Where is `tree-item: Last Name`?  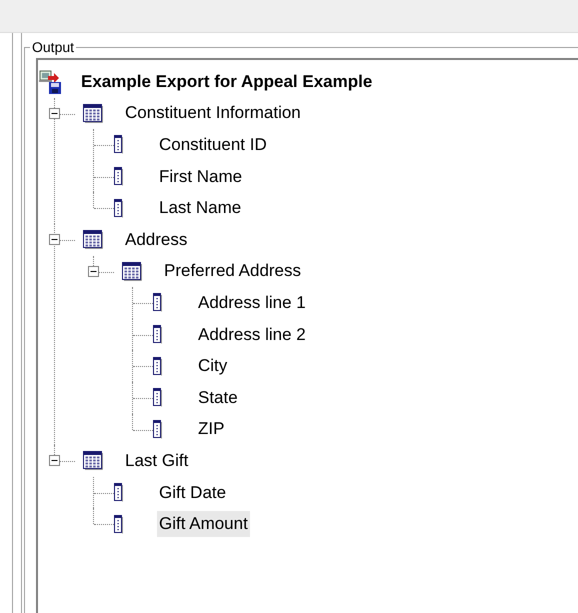 tree-item: Last Name is located at coordinates (200, 208).